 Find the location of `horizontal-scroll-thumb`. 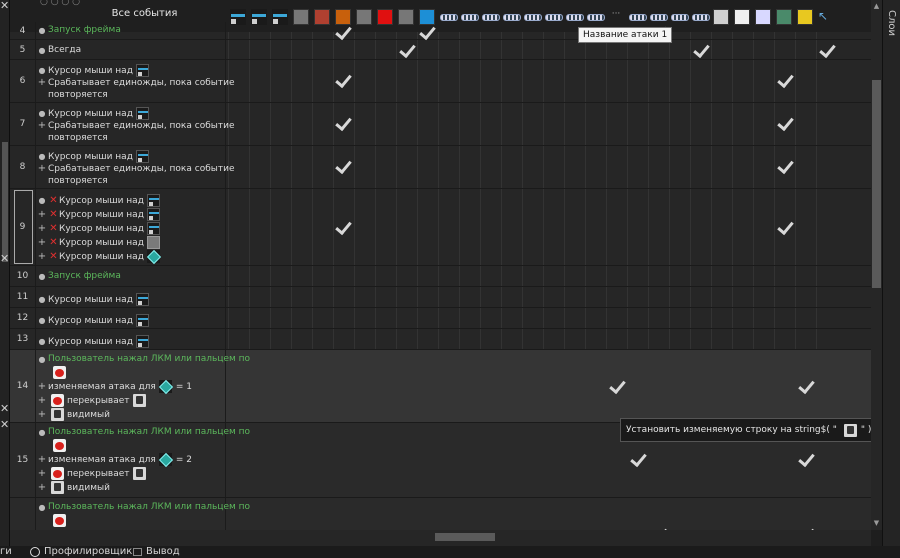

horizontal-scroll-thumb is located at coordinates (465, 537).